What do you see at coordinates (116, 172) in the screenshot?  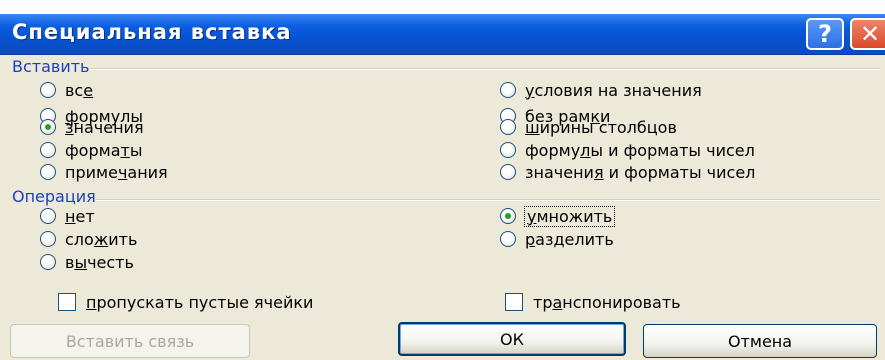 I see `radio-label: примечания` at bounding box center [116, 172].